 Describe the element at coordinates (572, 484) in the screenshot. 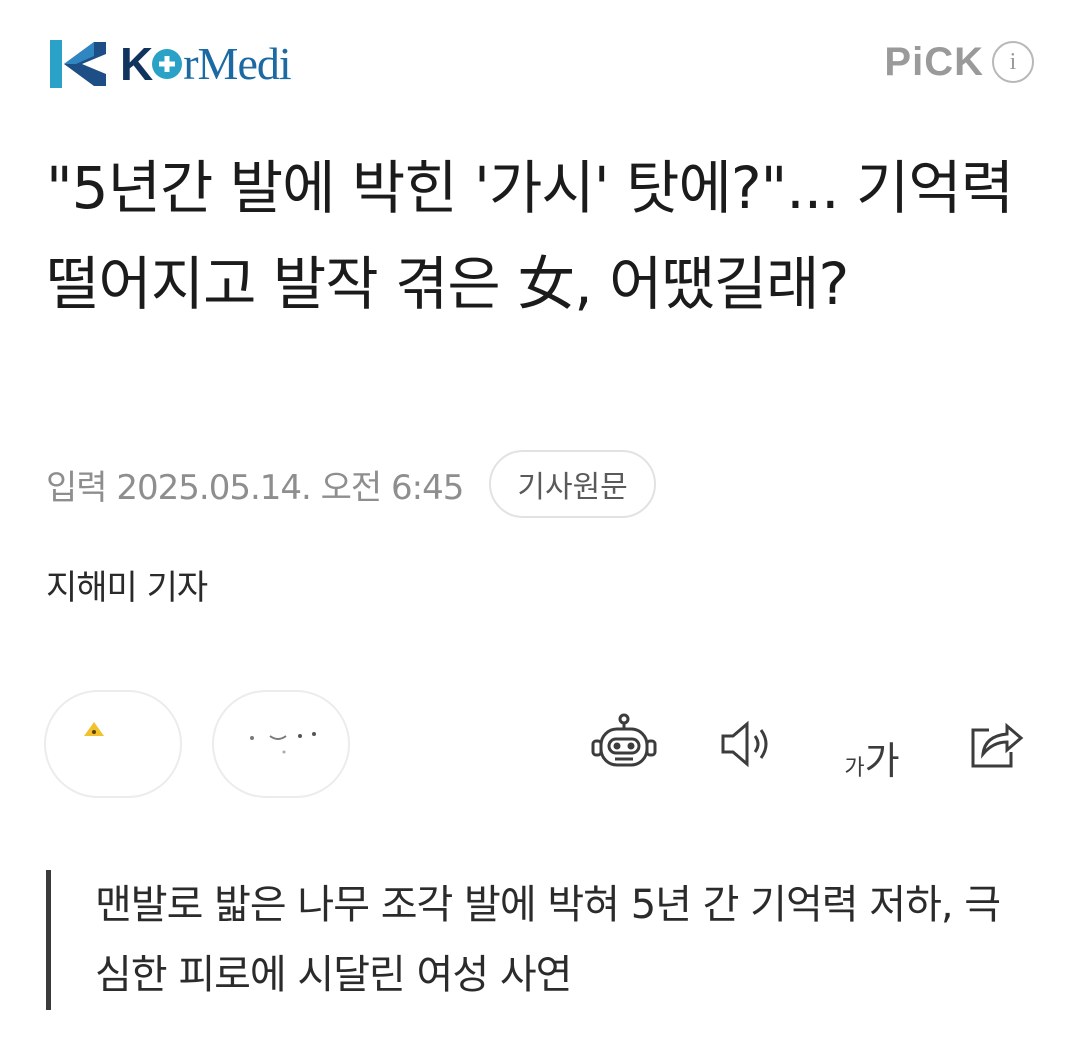

I see `original-article-button: 기사원문` at that location.